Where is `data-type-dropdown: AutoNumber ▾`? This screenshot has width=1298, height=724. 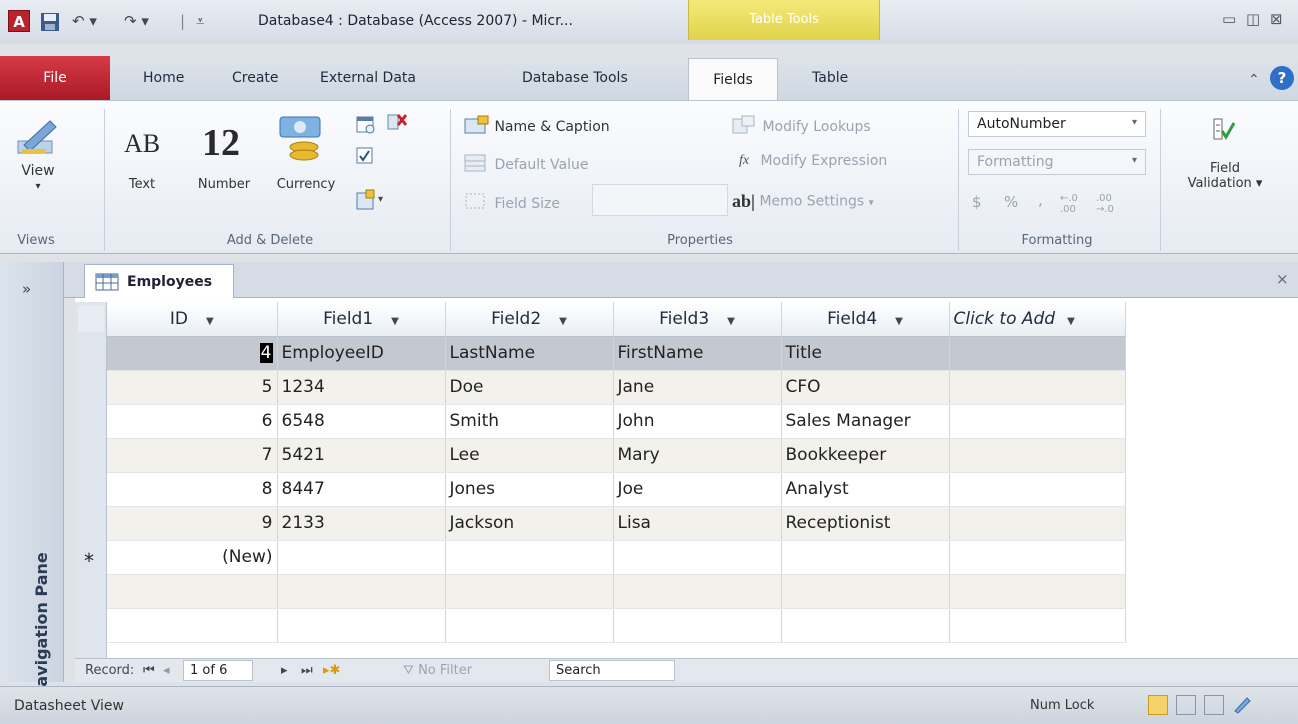 data-type-dropdown: AutoNumber ▾ is located at coordinates (1057, 124).